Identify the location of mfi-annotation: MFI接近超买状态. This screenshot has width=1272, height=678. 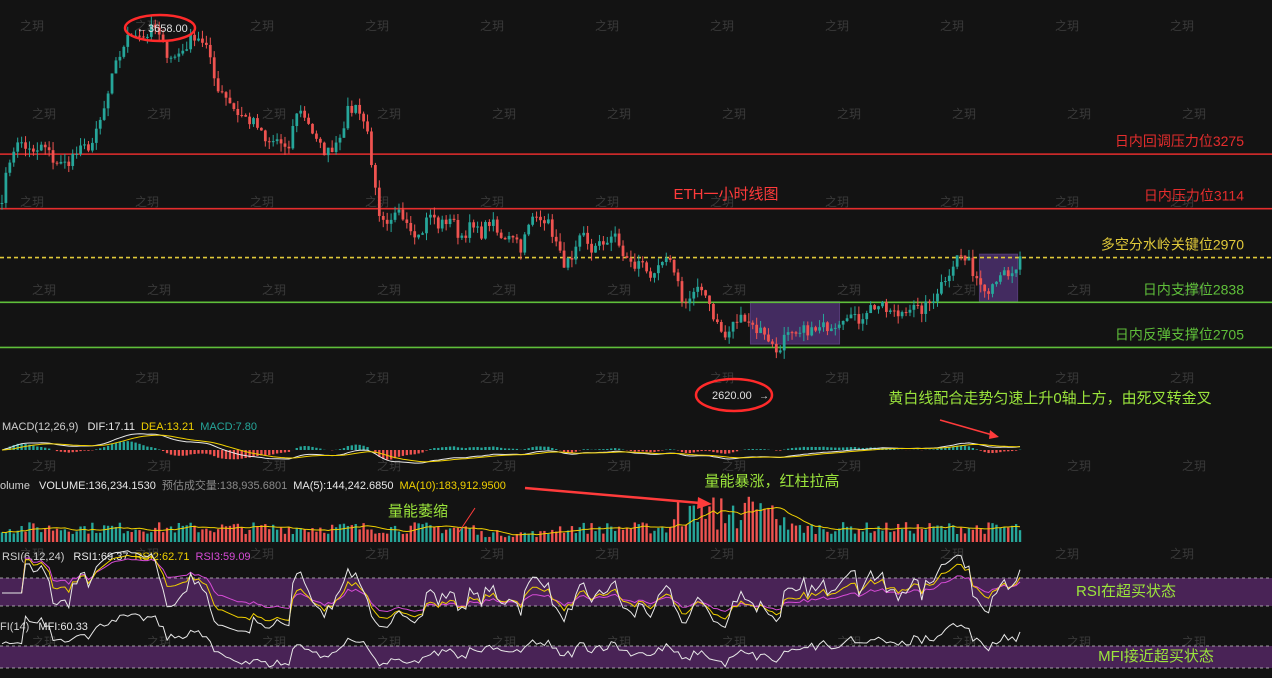
(1156, 656).